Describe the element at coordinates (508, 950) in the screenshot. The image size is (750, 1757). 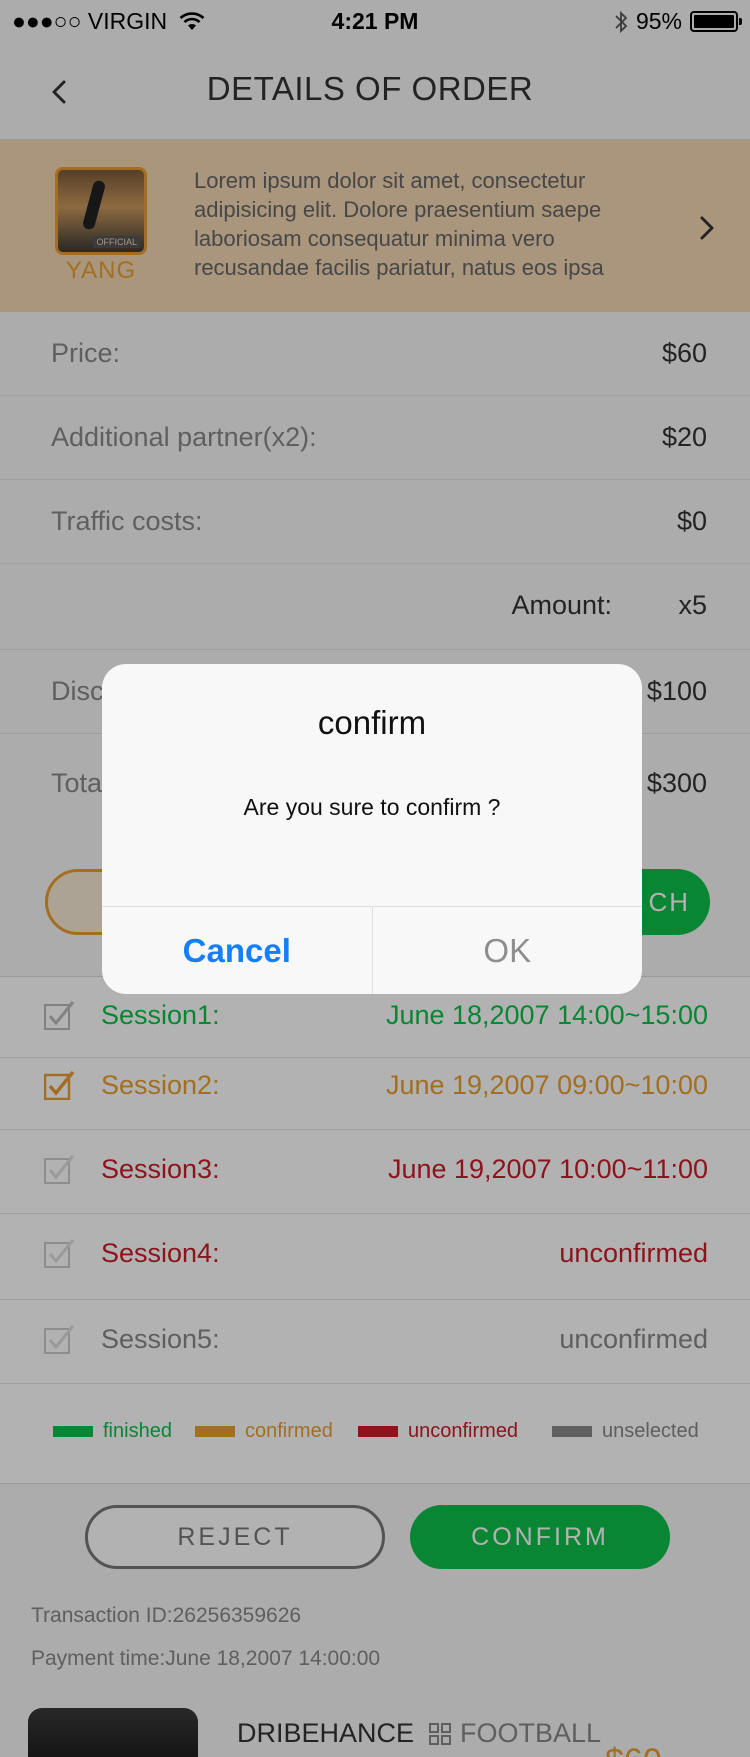
I see `ok-button: OK` at that location.